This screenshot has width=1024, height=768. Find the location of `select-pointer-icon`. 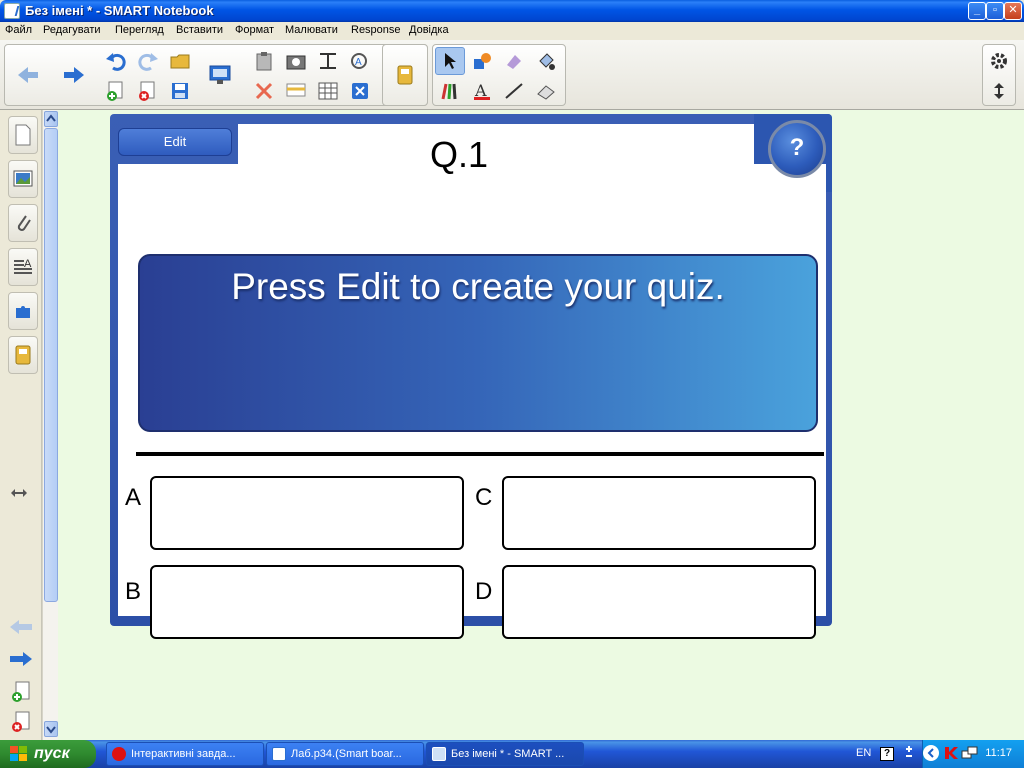

select-pointer-icon is located at coordinates (450, 61).